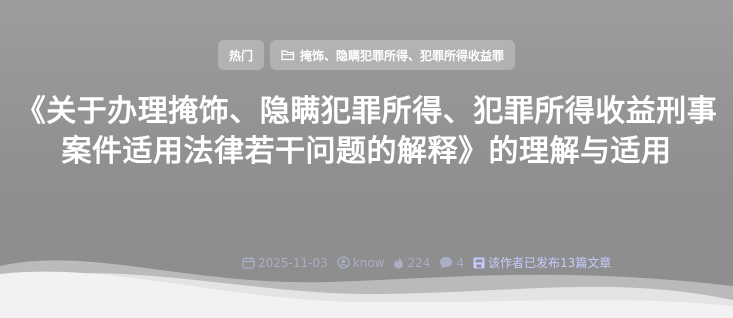 The height and width of the screenshot is (318, 733). I want to click on category-tag: 掩饰、隐瞒犯罪所得、犯罪所得收益罪, so click(393, 55).